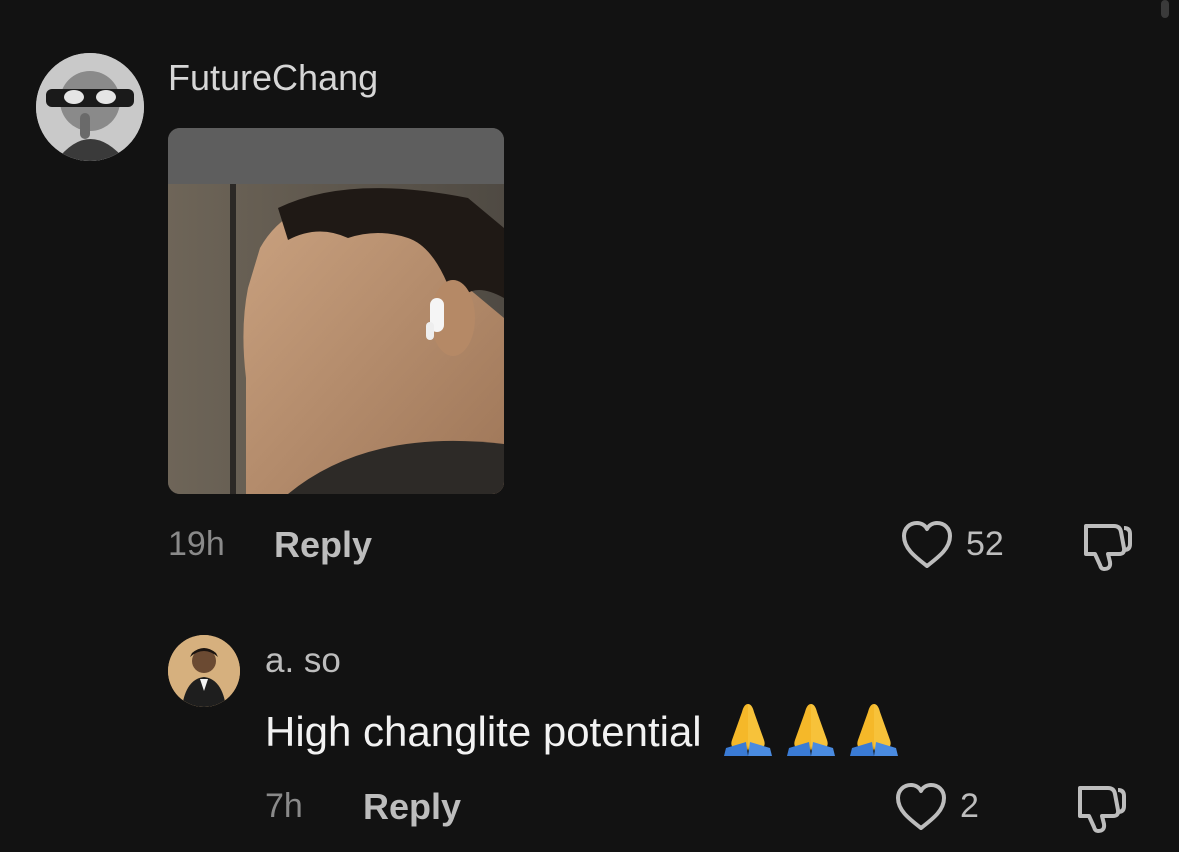 The width and height of the screenshot is (1179, 852). Describe the element at coordinates (284, 806) in the screenshot. I see `comment-time: 7h` at that location.